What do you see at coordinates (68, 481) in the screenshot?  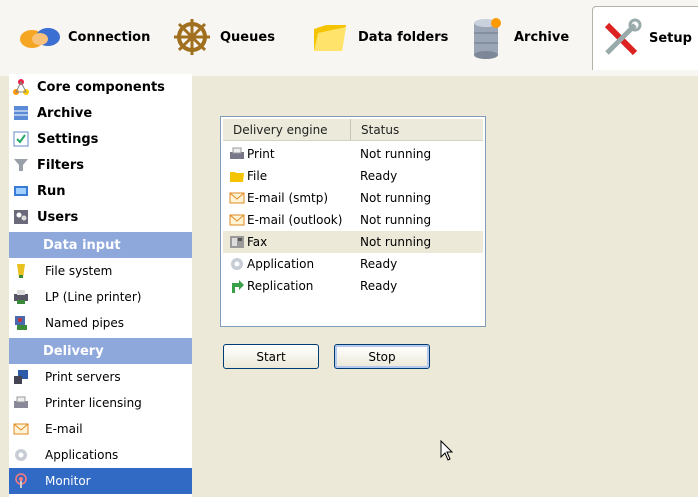 I see `sidebar-item-label: Monitor` at bounding box center [68, 481].